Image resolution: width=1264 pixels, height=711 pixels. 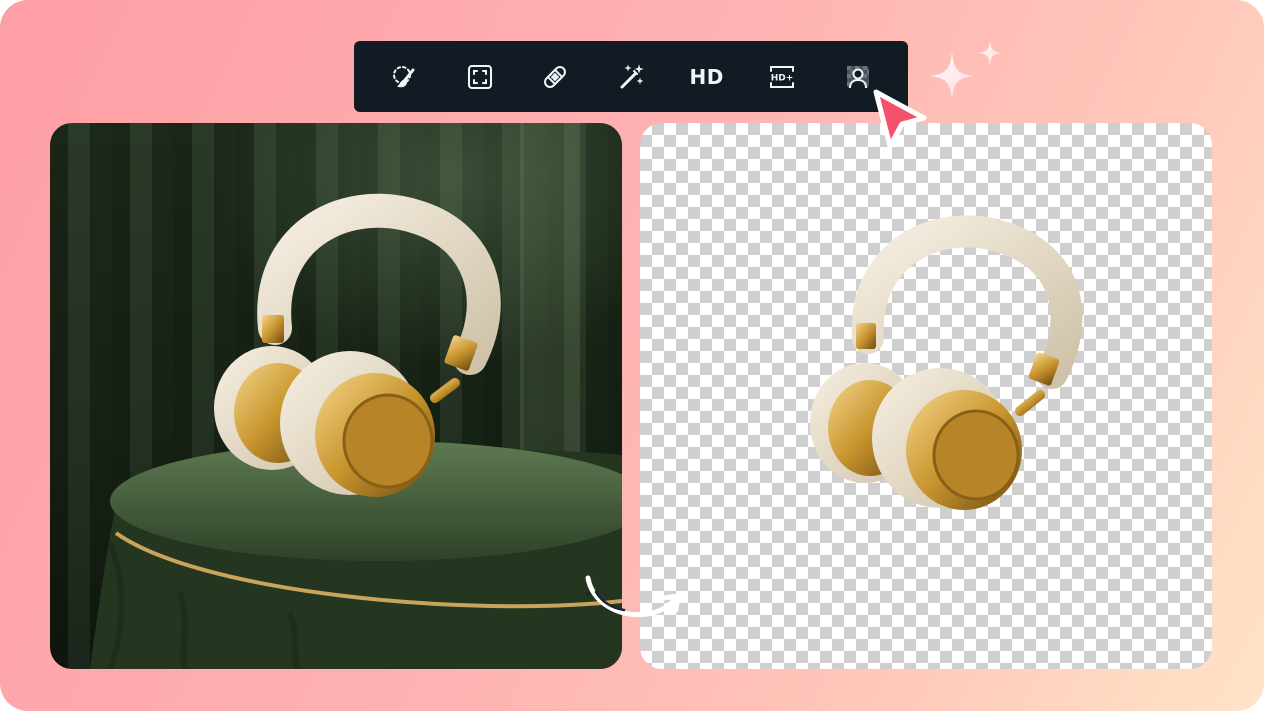 I want to click on bandage-heal-icon, so click(x=555, y=76).